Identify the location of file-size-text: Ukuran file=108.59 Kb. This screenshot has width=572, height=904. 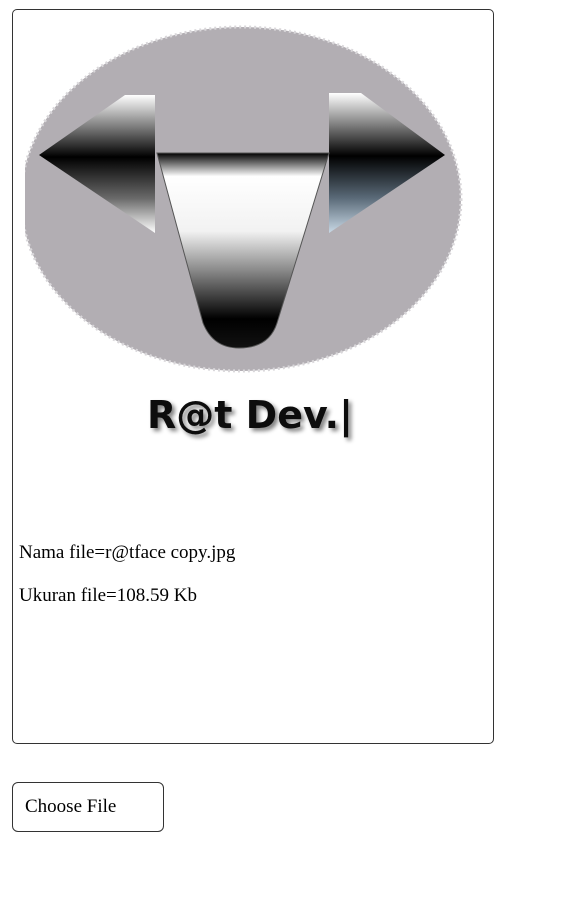
(108, 595).